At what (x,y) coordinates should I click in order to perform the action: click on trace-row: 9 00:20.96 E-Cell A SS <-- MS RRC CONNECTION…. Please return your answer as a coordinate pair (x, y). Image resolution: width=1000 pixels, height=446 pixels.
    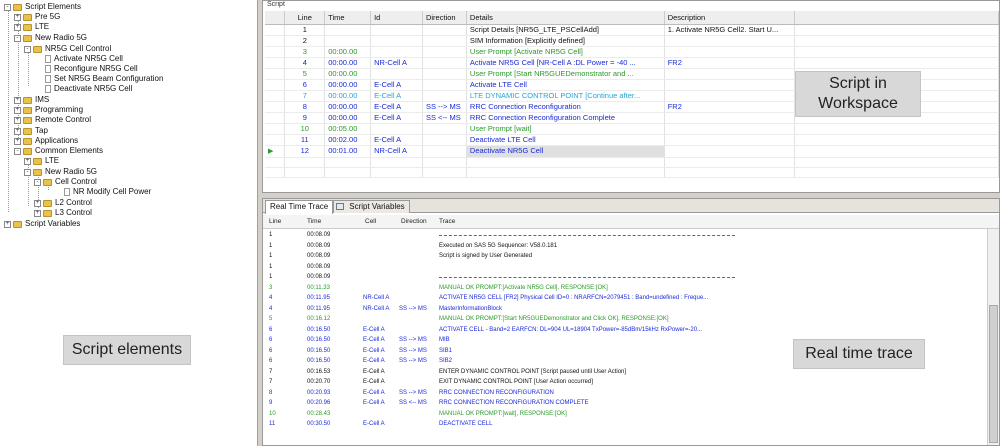
    Looking at the image, I should click on (618, 404).